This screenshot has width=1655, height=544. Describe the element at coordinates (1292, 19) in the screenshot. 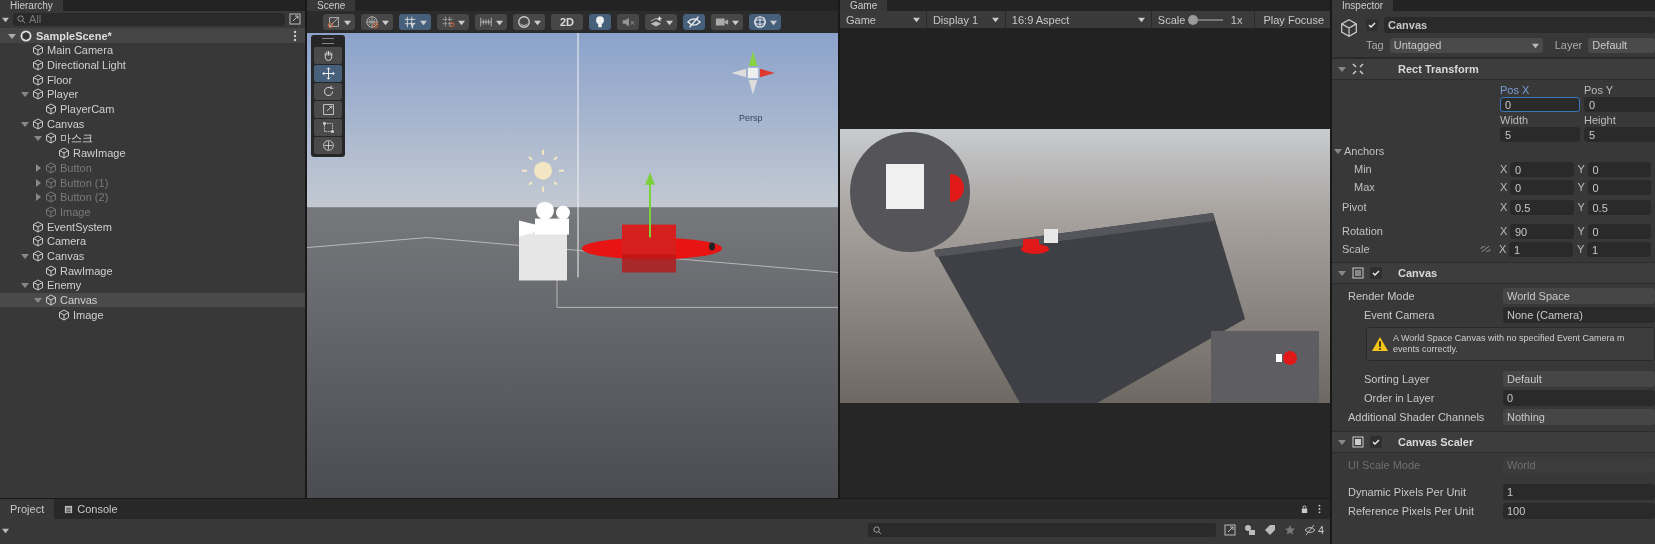

I see `play-focused-dropdown: Play Focuse` at that location.